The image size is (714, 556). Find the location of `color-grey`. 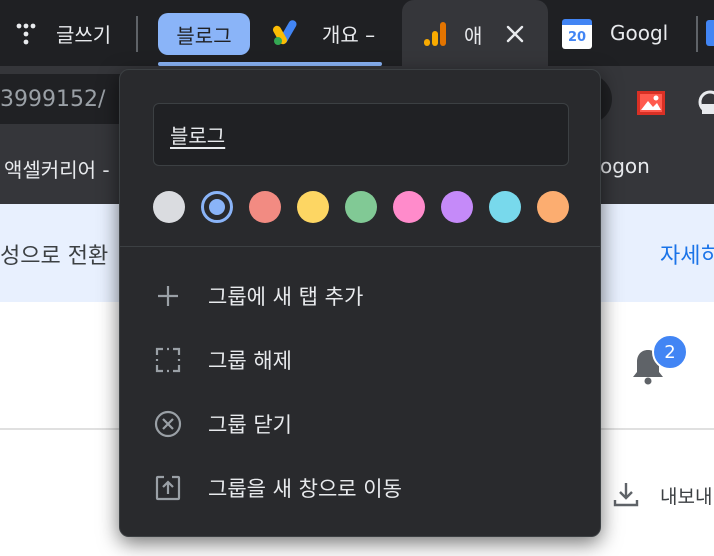

color-grey is located at coordinates (169, 207).